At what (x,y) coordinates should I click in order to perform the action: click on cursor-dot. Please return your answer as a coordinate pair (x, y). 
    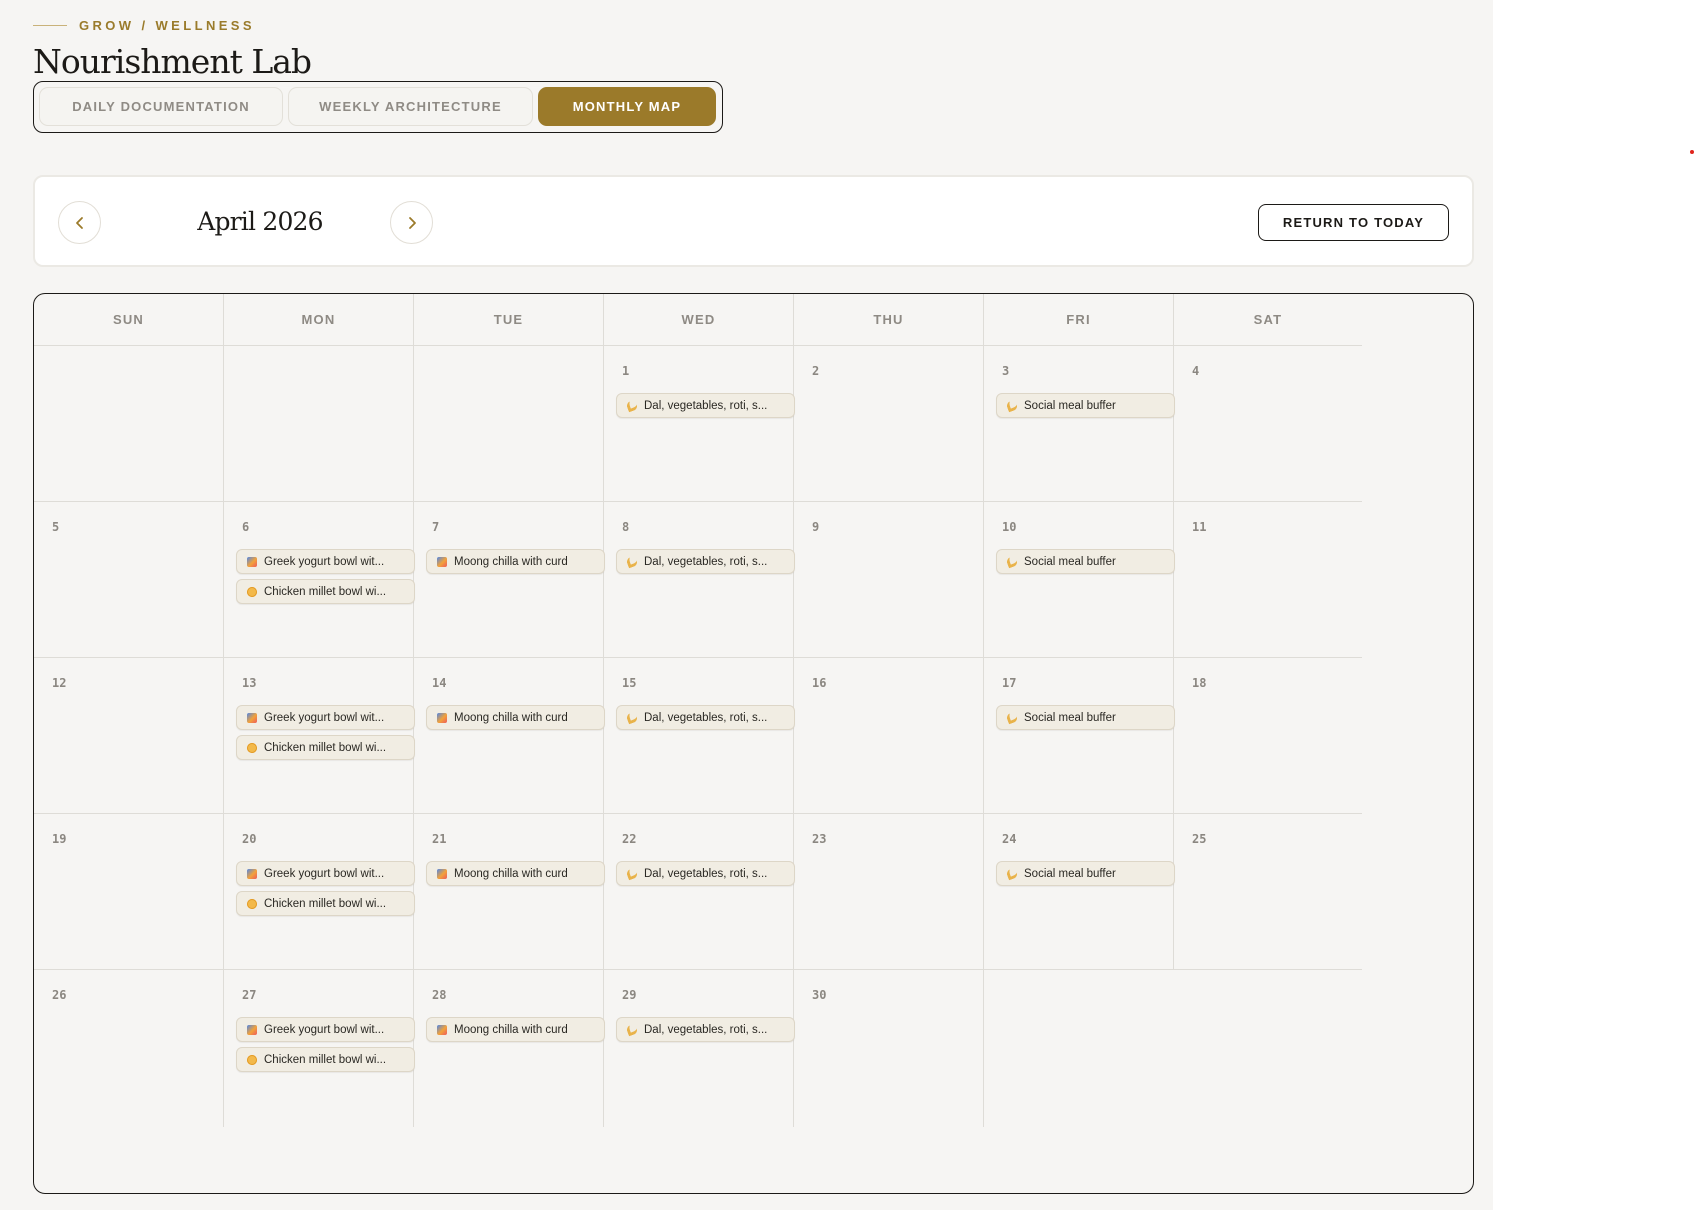
    Looking at the image, I should click on (1692, 152).